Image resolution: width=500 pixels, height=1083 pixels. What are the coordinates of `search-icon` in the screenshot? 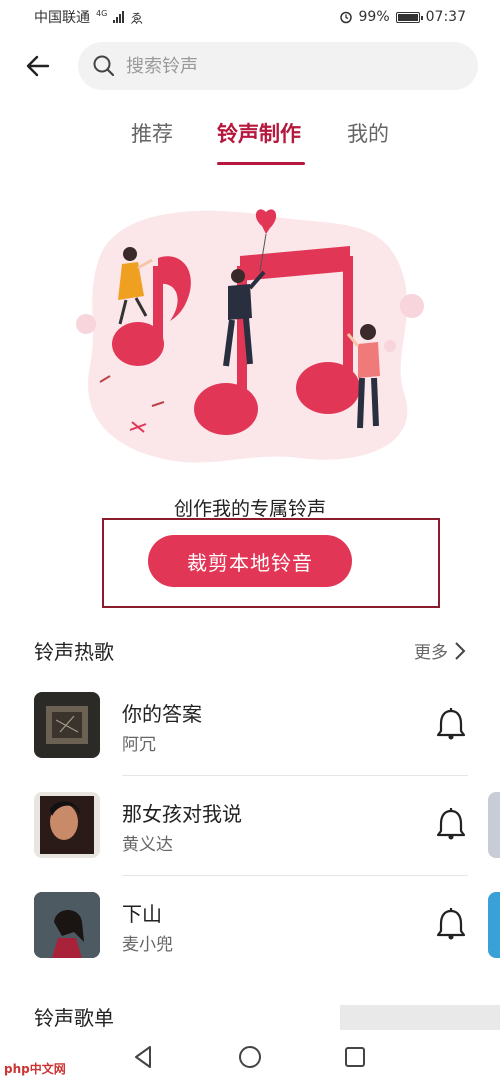 It's located at (104, 66).